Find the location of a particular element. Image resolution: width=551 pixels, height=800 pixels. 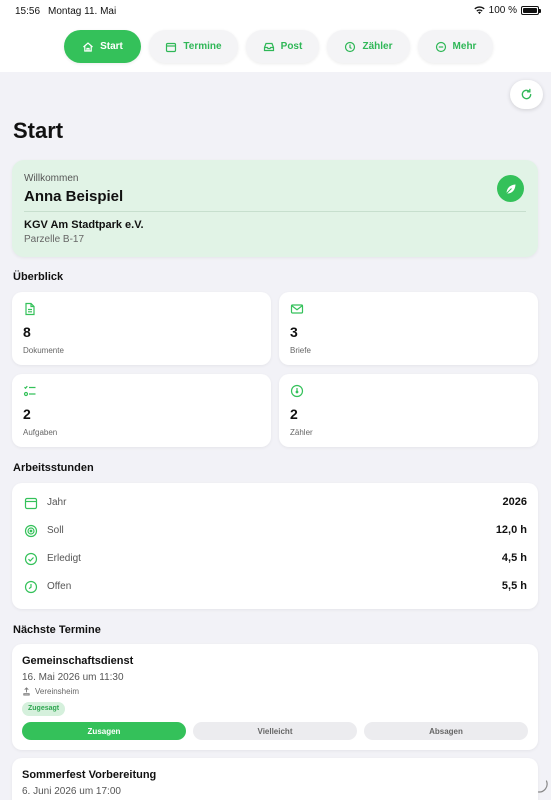

tab-bar: Start Termine Post Zähler Mehr is located at coordinates (278, 46).